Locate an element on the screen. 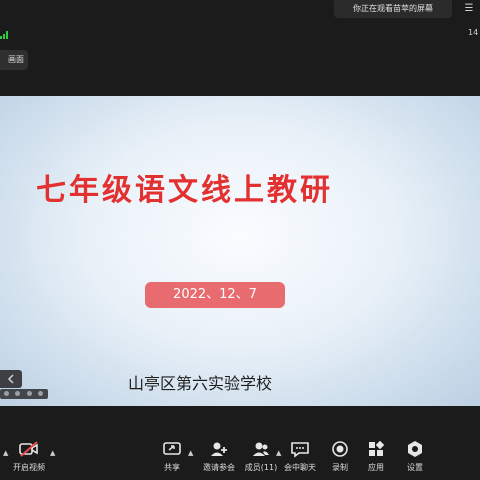  chevron-left-icon is located at coordinates (10, 379).